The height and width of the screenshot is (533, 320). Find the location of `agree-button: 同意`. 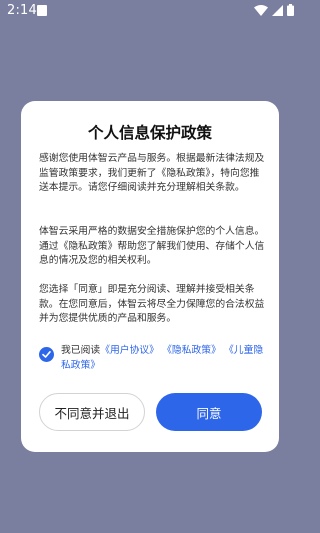

agree-button: 同意 is located at coordinates (209, 412).